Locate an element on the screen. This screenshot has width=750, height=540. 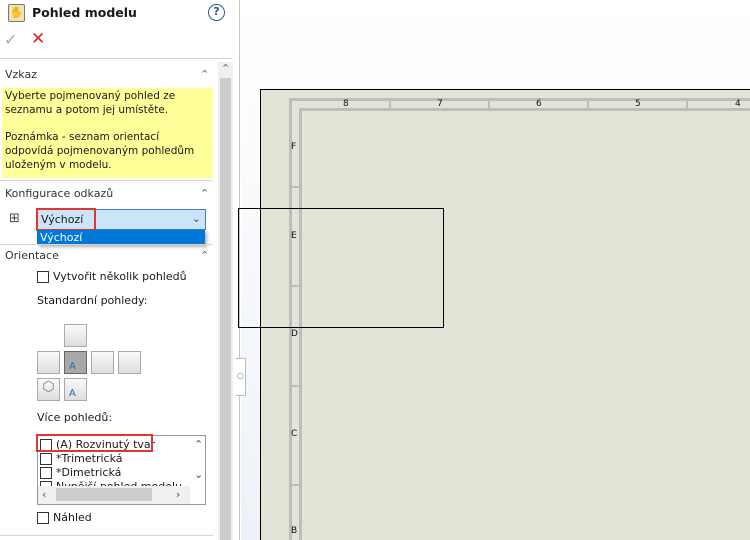
view-placement-rectangle is located at coordinates (341, 268).